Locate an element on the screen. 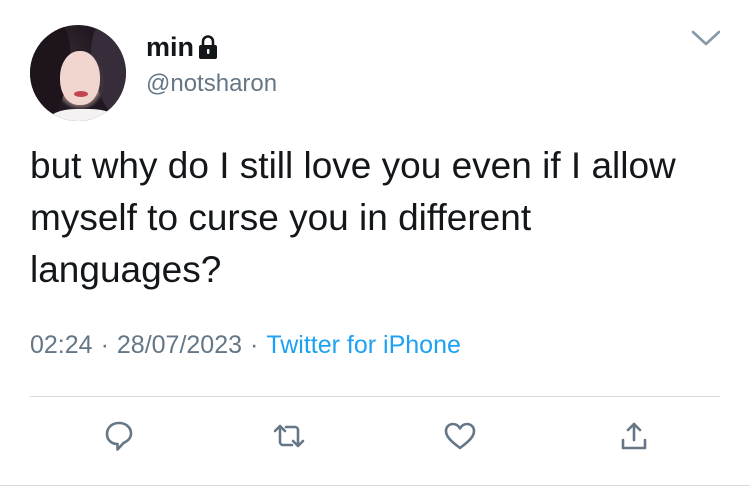 The width and height of the screenshot is (750, 488). share-button is located at coordinates (634, 438).